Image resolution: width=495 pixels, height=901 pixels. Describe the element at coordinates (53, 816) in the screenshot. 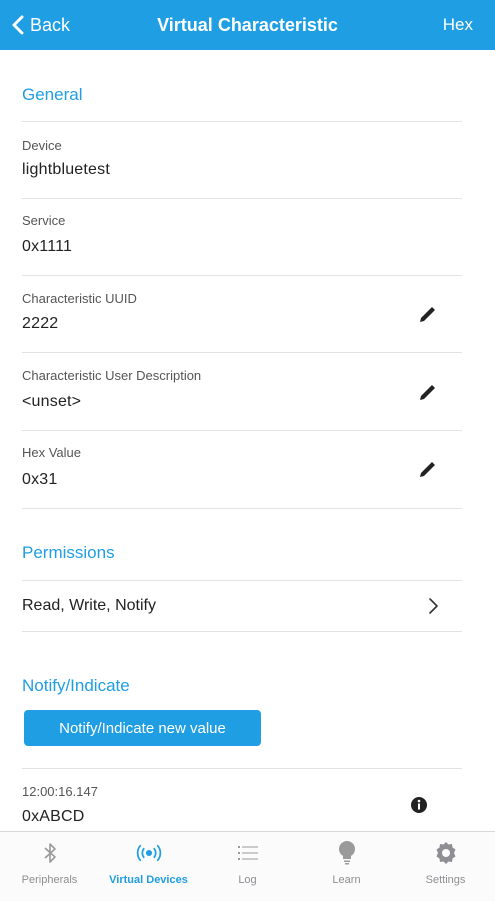

I see `notify-value: 0xABCD` at that location.